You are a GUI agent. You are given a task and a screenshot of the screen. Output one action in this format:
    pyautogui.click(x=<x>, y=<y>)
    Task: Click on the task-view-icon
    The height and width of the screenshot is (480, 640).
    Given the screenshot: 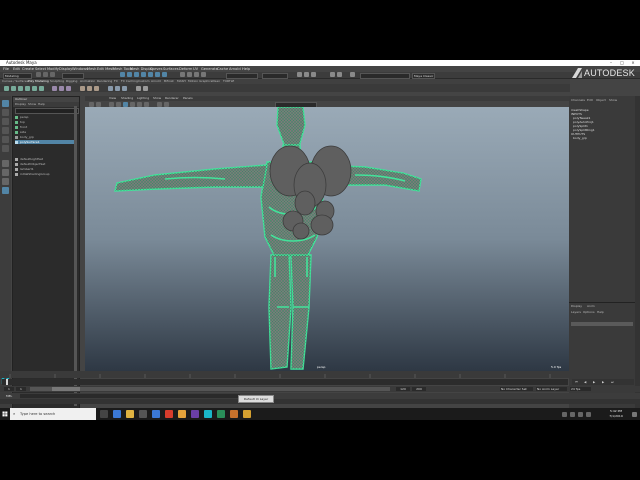 What is the action you would take?
    pyautogui.click(x=104, y=414)
    